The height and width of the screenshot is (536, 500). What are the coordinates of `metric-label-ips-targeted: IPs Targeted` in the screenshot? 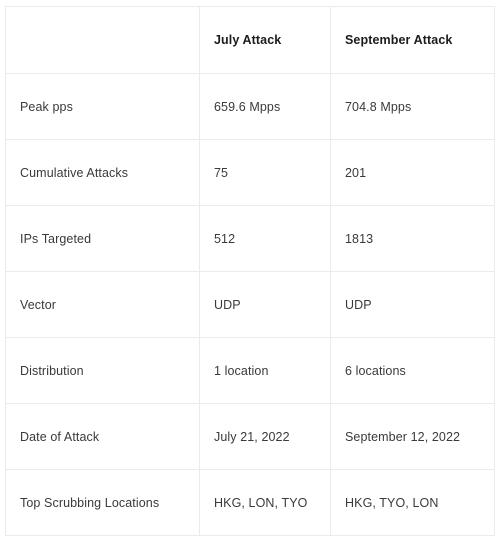 It's located at (102, 238).